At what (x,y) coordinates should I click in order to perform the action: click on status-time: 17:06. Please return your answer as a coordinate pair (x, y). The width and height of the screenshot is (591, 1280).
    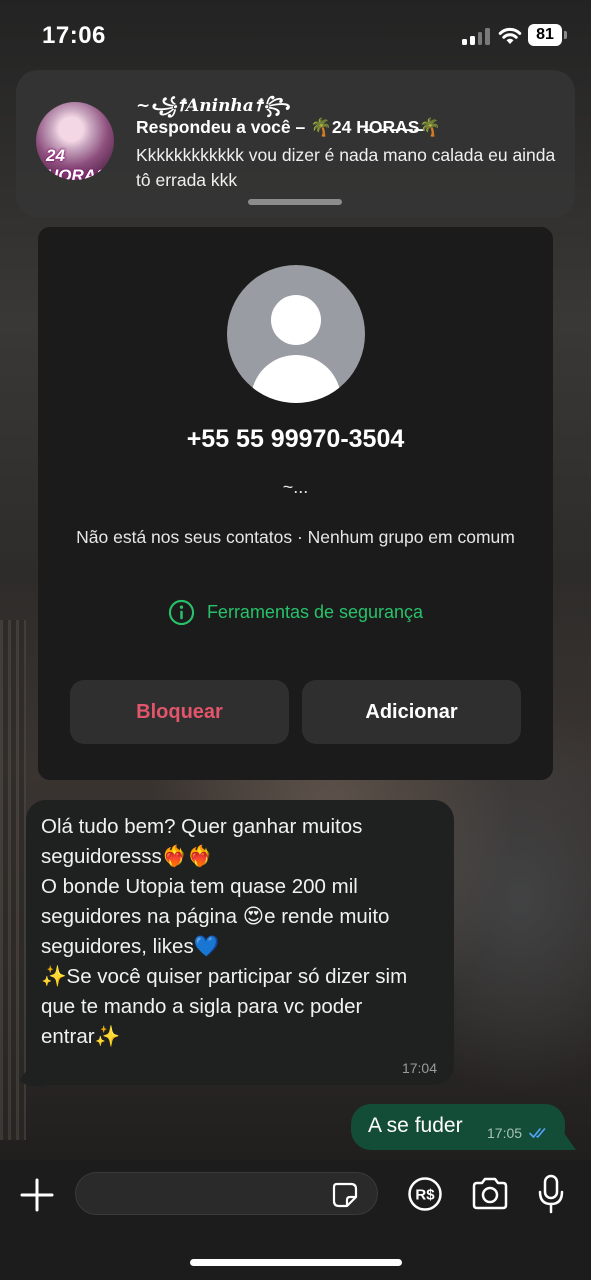
    Looking at the image, I should click on (74, 35).